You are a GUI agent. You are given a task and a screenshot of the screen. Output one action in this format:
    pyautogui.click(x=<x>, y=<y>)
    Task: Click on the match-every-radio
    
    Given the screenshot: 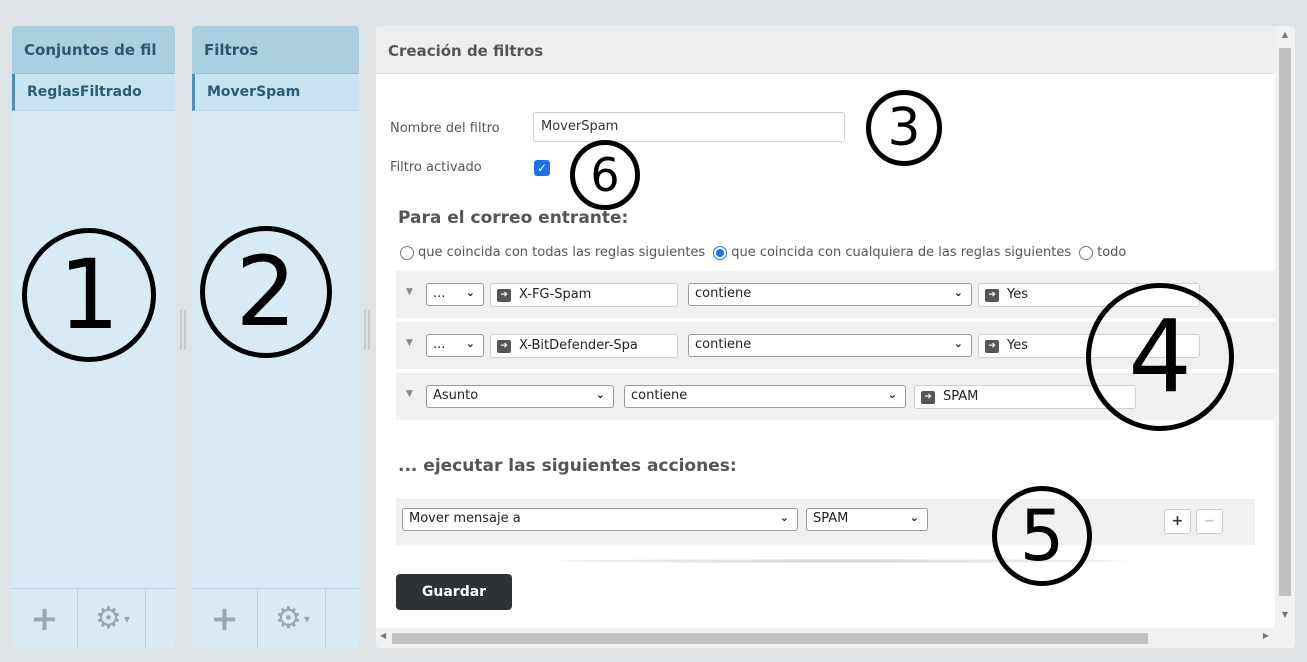 What is the action you would take?
    pyautogui.click(x=1086, y=252)
    